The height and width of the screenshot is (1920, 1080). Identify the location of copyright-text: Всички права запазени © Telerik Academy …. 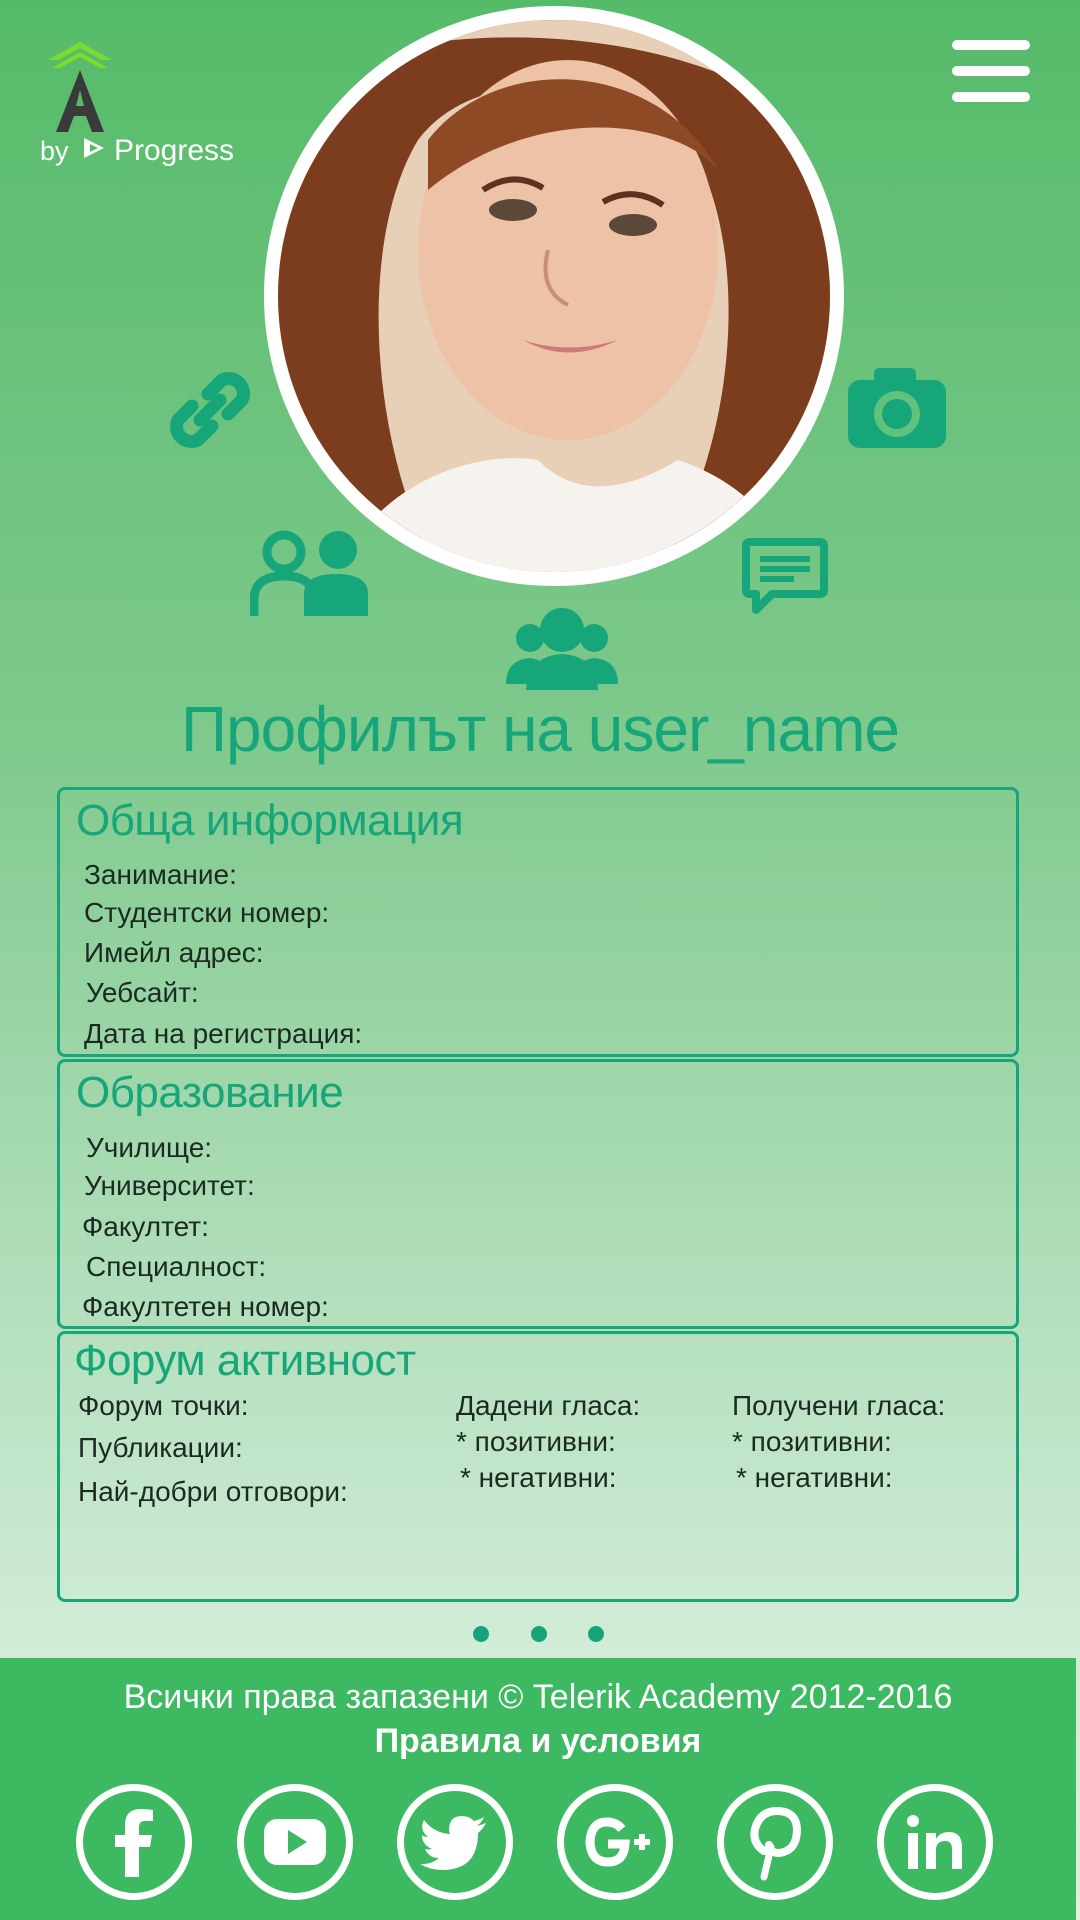
(538, 1697).